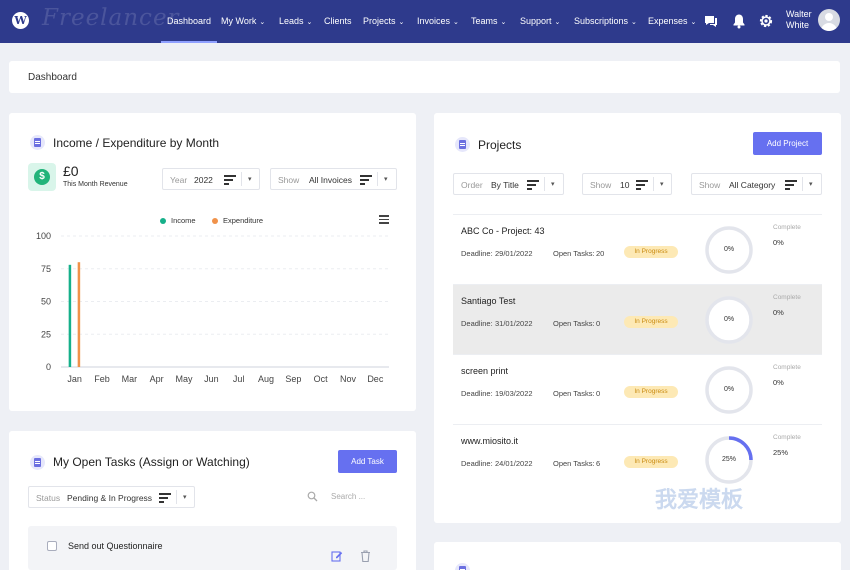  Describe the element at coordinates (787, 143) in the screenshot. I see `add-project-button: Add Project` at that location.